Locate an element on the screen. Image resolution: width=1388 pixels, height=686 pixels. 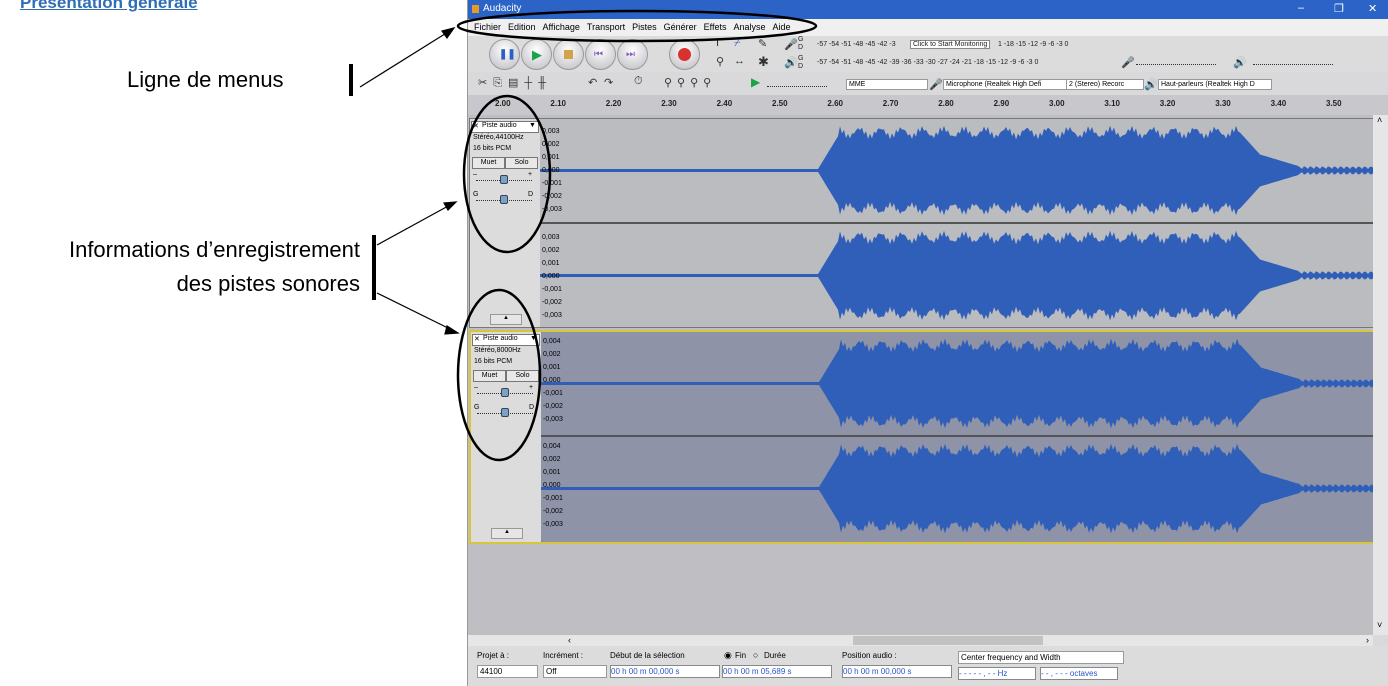
track1-highlight-ellipse is located at coordinates (507, 174).